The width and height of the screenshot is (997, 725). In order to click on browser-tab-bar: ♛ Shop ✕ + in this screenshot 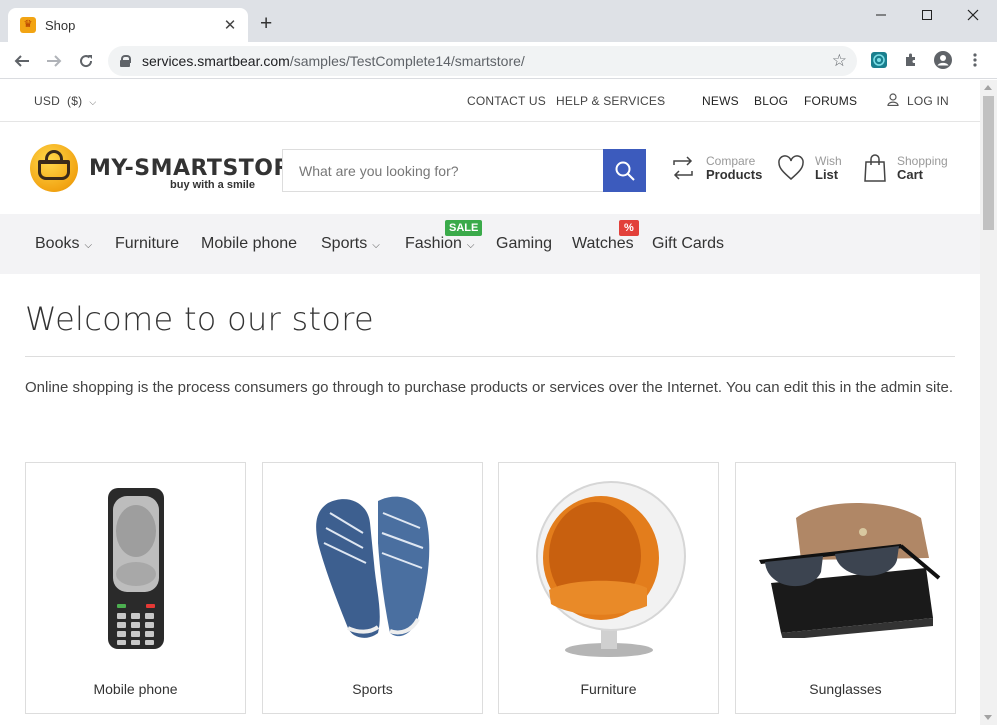, I will do `click(498, 21)`.